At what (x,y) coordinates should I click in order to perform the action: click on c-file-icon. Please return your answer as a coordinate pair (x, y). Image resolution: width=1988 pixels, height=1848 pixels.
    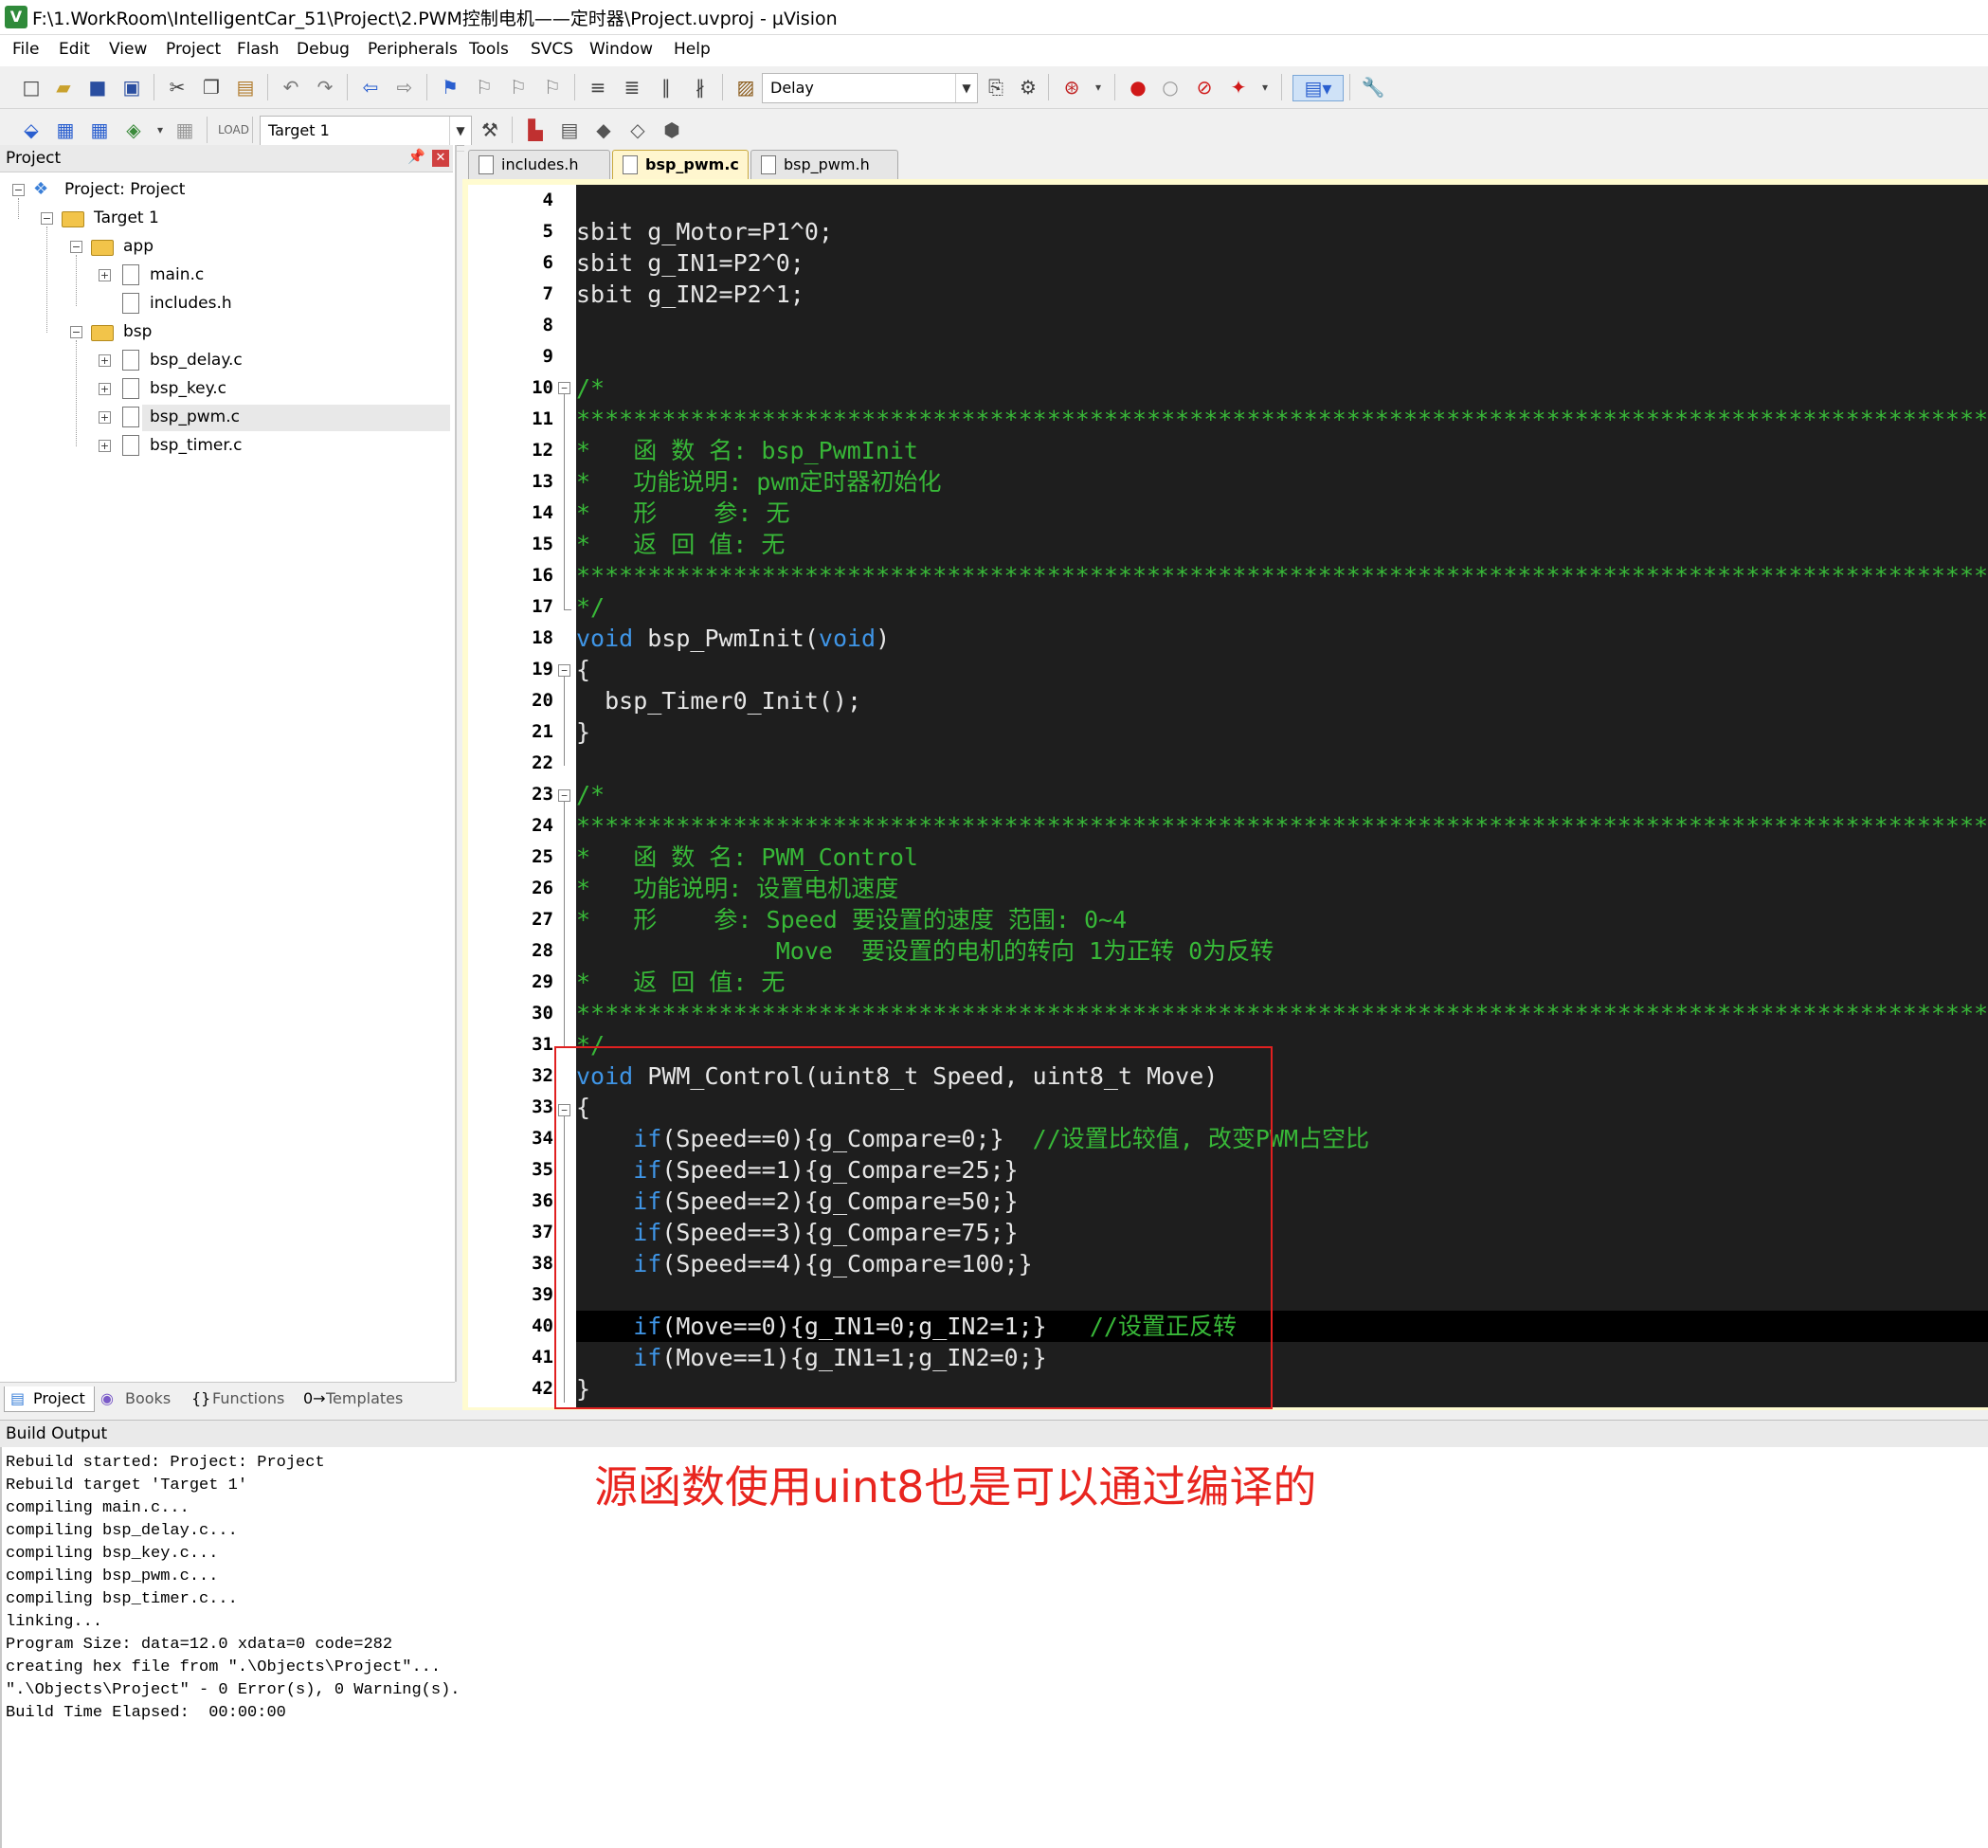
    Looking at the image, I should click on (130, 417).